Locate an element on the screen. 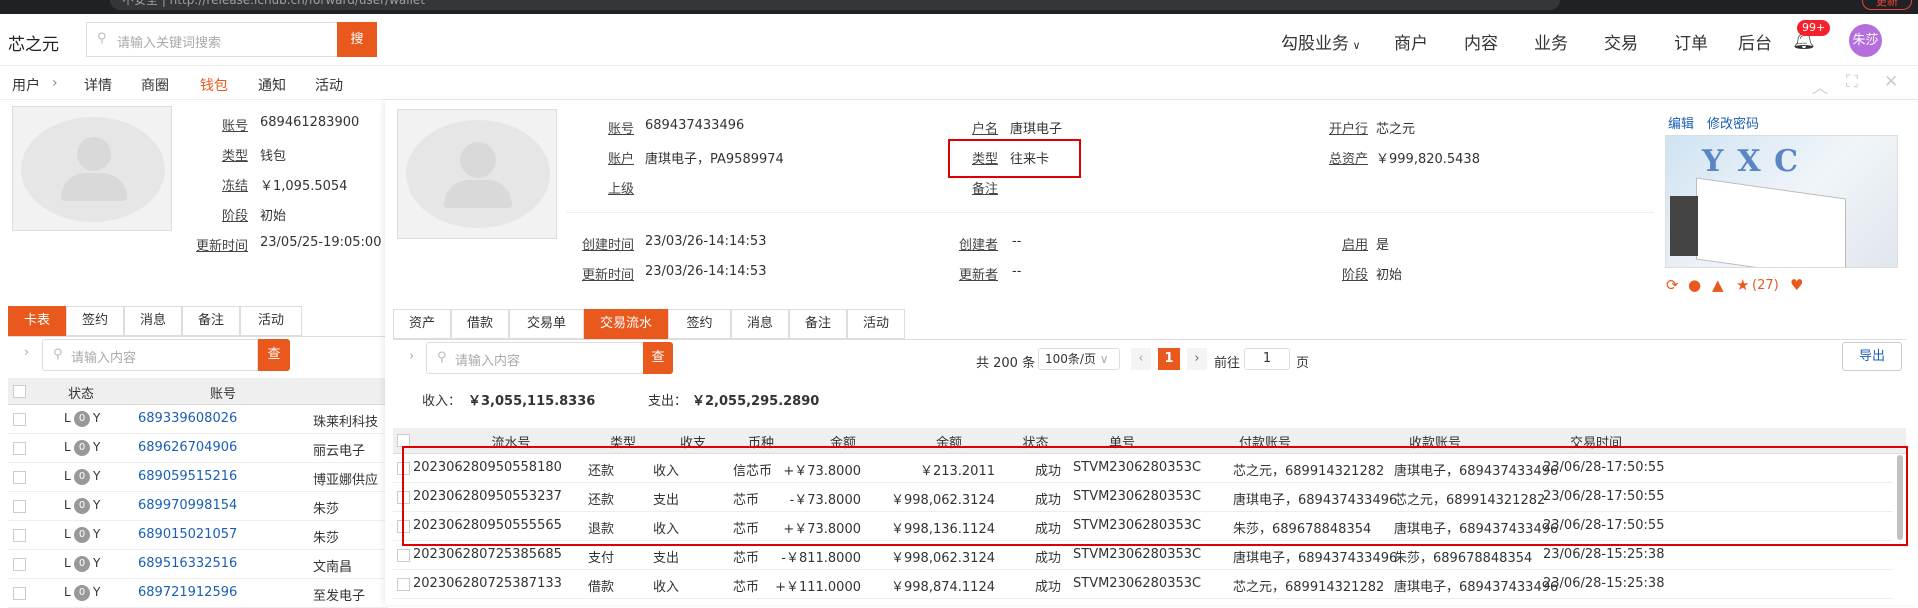 The width and height of the screenshot is (1918, 608). value-creator: -- is located at coordinates (1017, 241).